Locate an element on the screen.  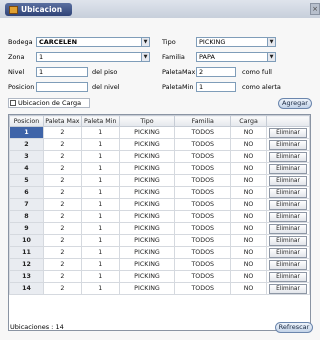
table-row: 7 2 1 PICKING TODOS NO Eliminar is located at coordinates (160, 204).